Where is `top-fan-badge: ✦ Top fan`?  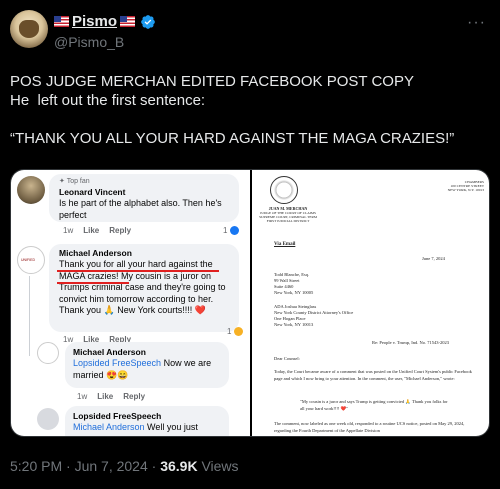
top-fan-badge: ✦ Top fan is located at coordinates (74, 181).